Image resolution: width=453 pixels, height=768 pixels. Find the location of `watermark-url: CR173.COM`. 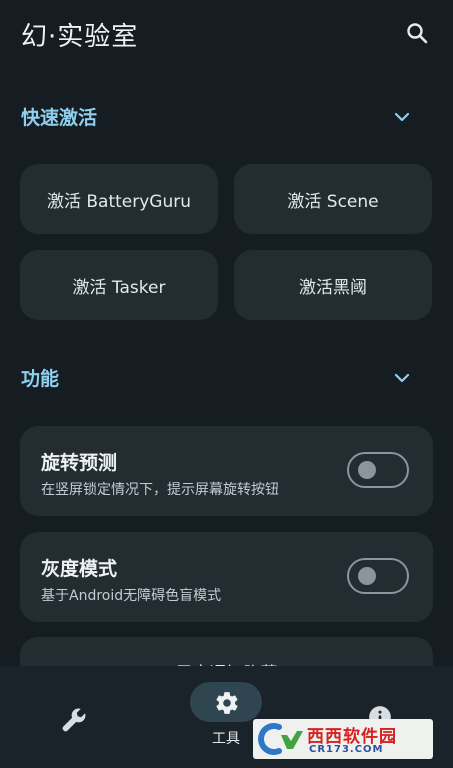

watermark-url: CR173.COM is located at coordinates (346, 749).